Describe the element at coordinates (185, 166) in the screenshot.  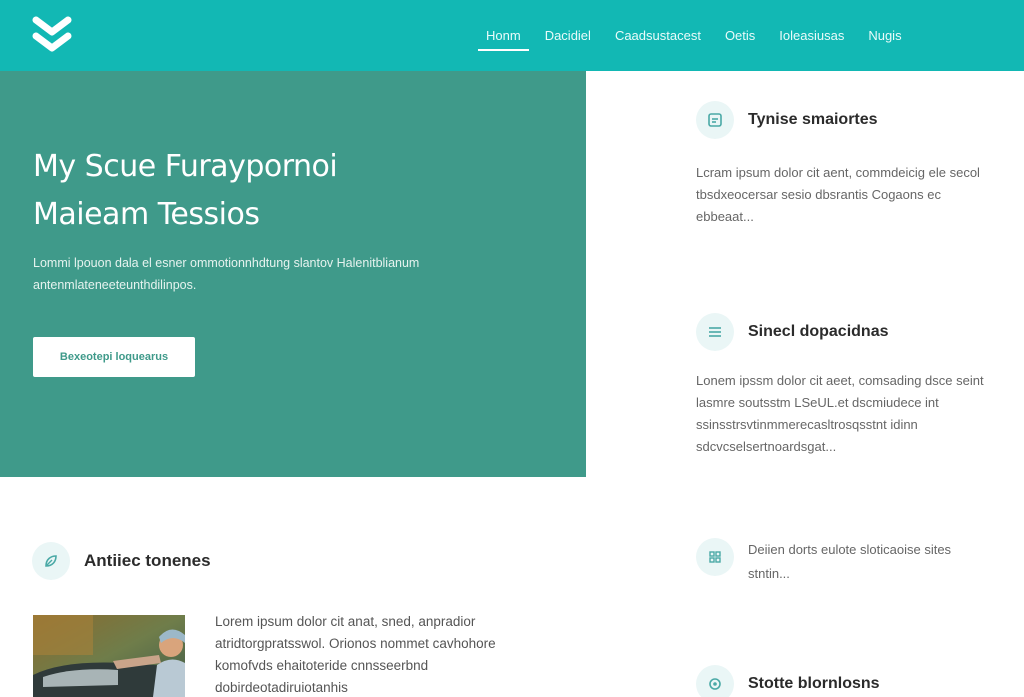
I see `hero-title-line1: My Scue Furaypornoi` at that location.